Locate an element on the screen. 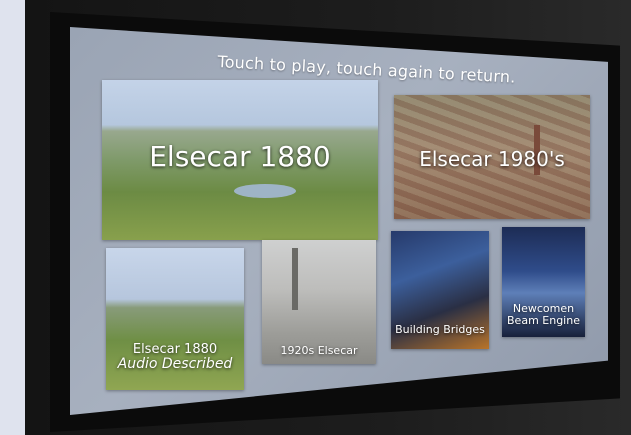 The image size is (631, 435). tile-label-line2: Audio Described is located at coordinates (175, 364).